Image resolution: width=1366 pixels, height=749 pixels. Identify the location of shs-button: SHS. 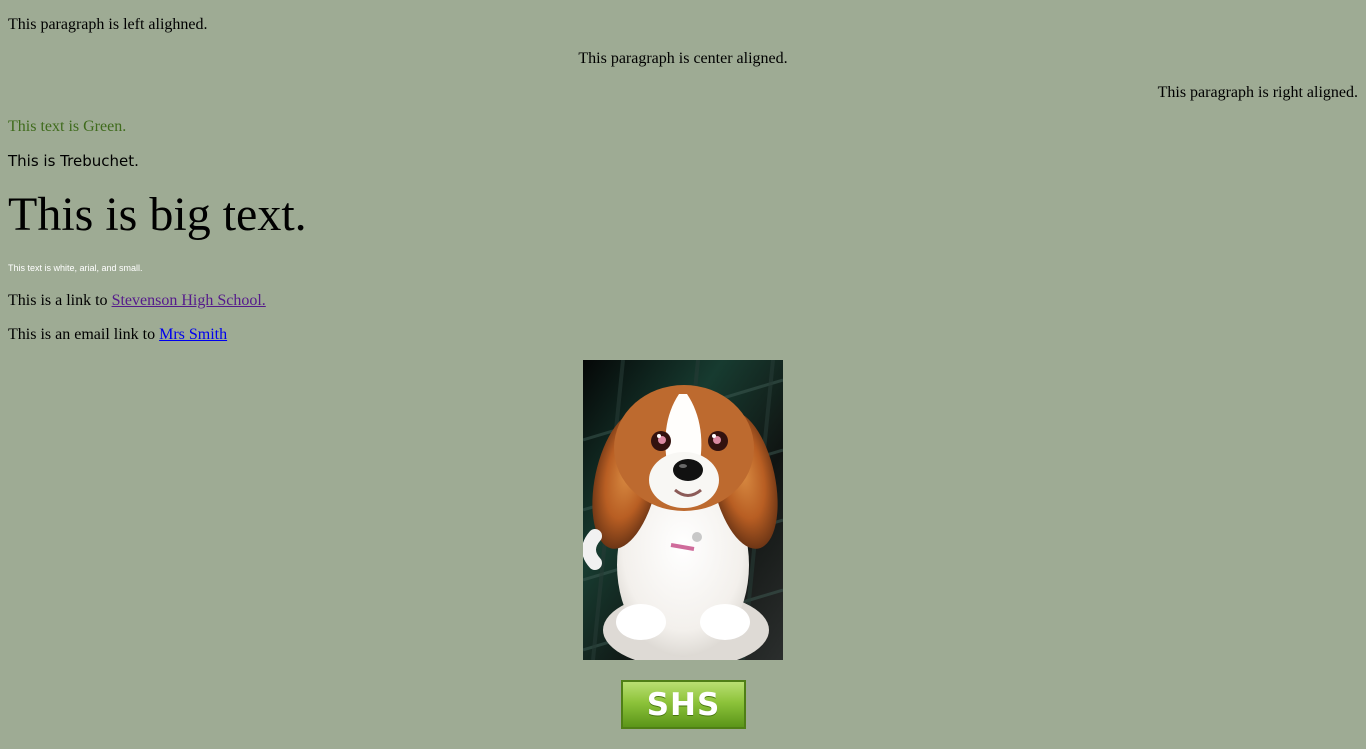
(683, 704).